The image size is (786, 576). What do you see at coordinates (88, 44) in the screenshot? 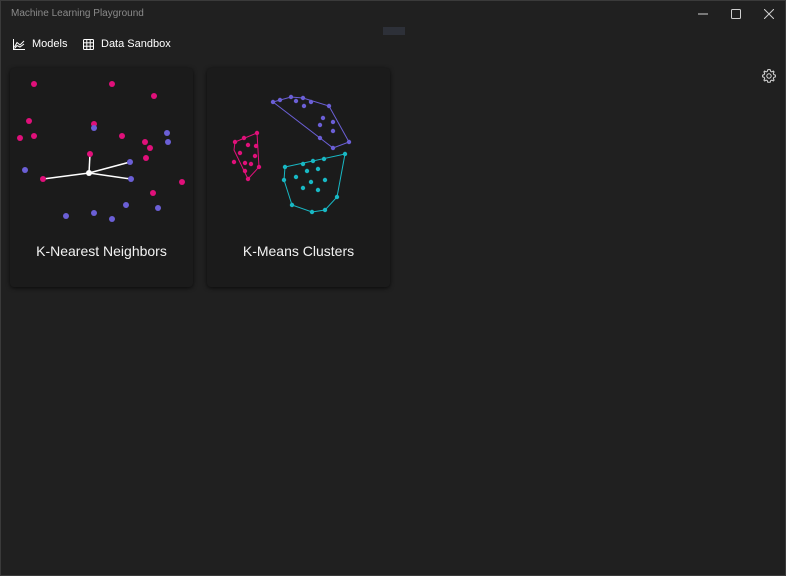
I see `grid-table-icon` at bounding box center [88, 44].